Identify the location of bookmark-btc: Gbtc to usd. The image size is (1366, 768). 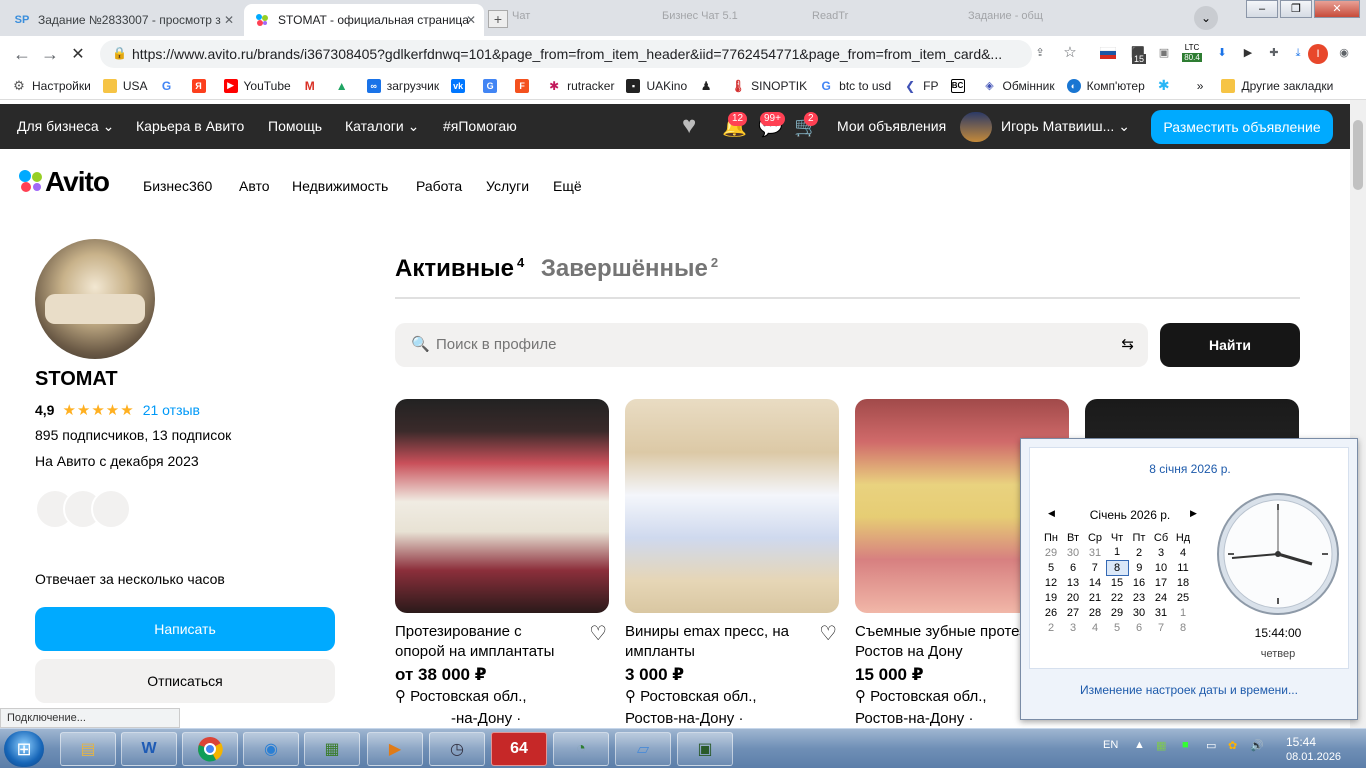
(855, 86).